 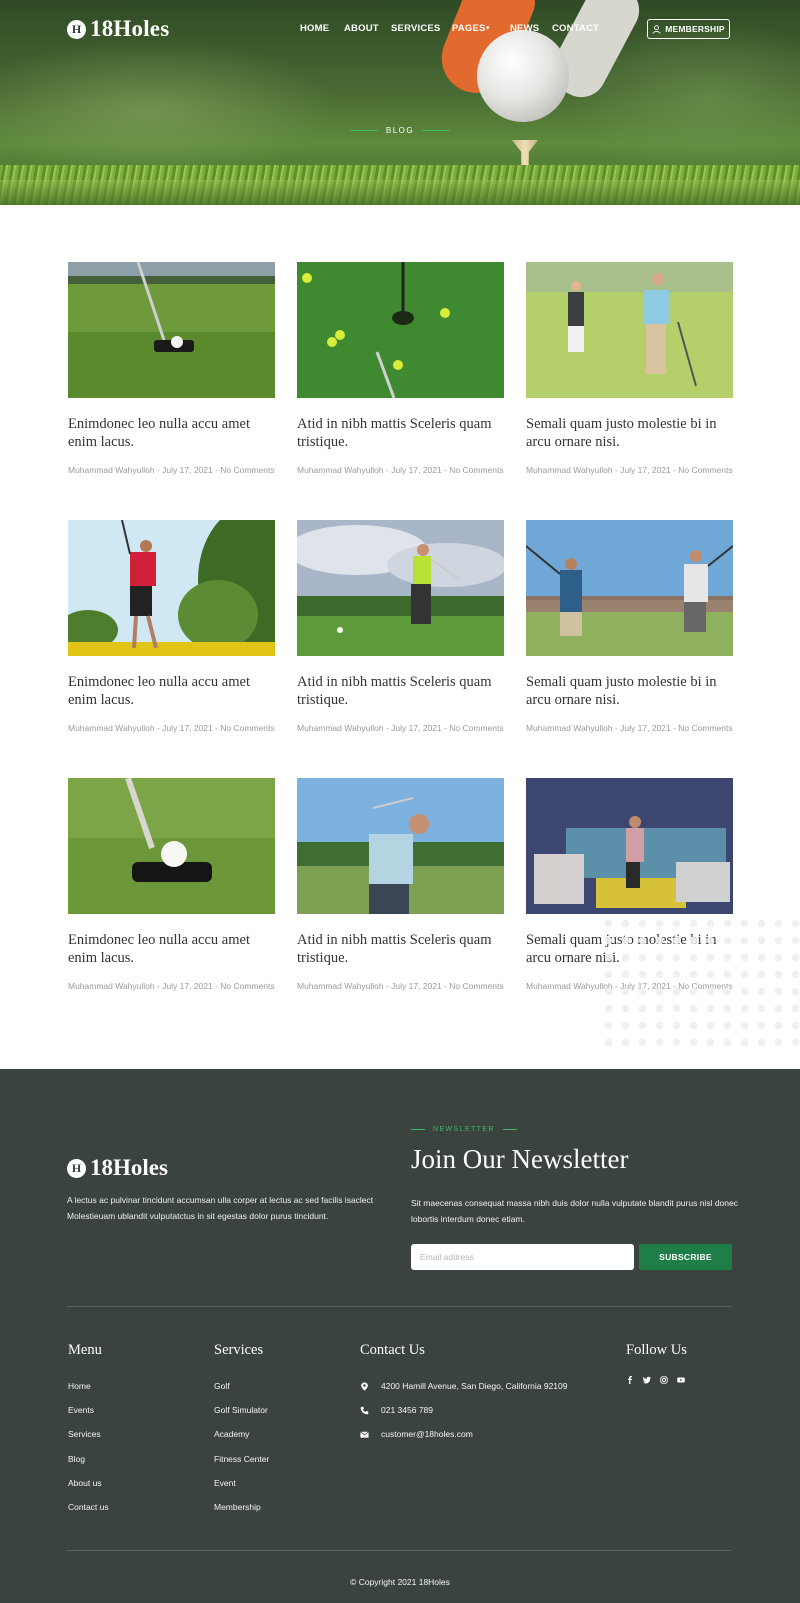 What do you see at coordinates (76, 1168) in the screenshot?
I see `footer-logo-badge: H` at bounding box center [76, 1168].